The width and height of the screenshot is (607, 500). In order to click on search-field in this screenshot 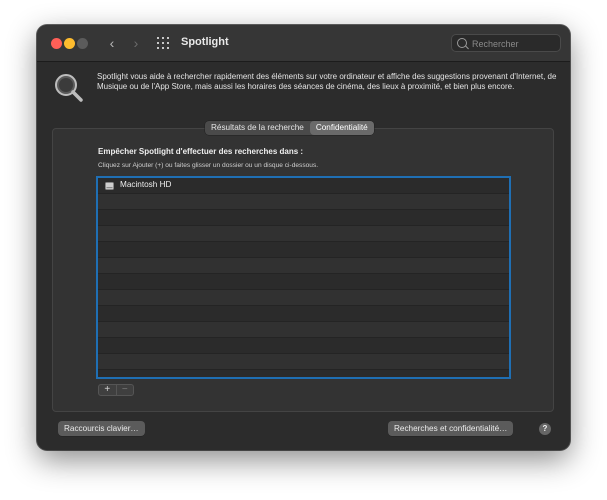, I will do `click(506, 43)`.